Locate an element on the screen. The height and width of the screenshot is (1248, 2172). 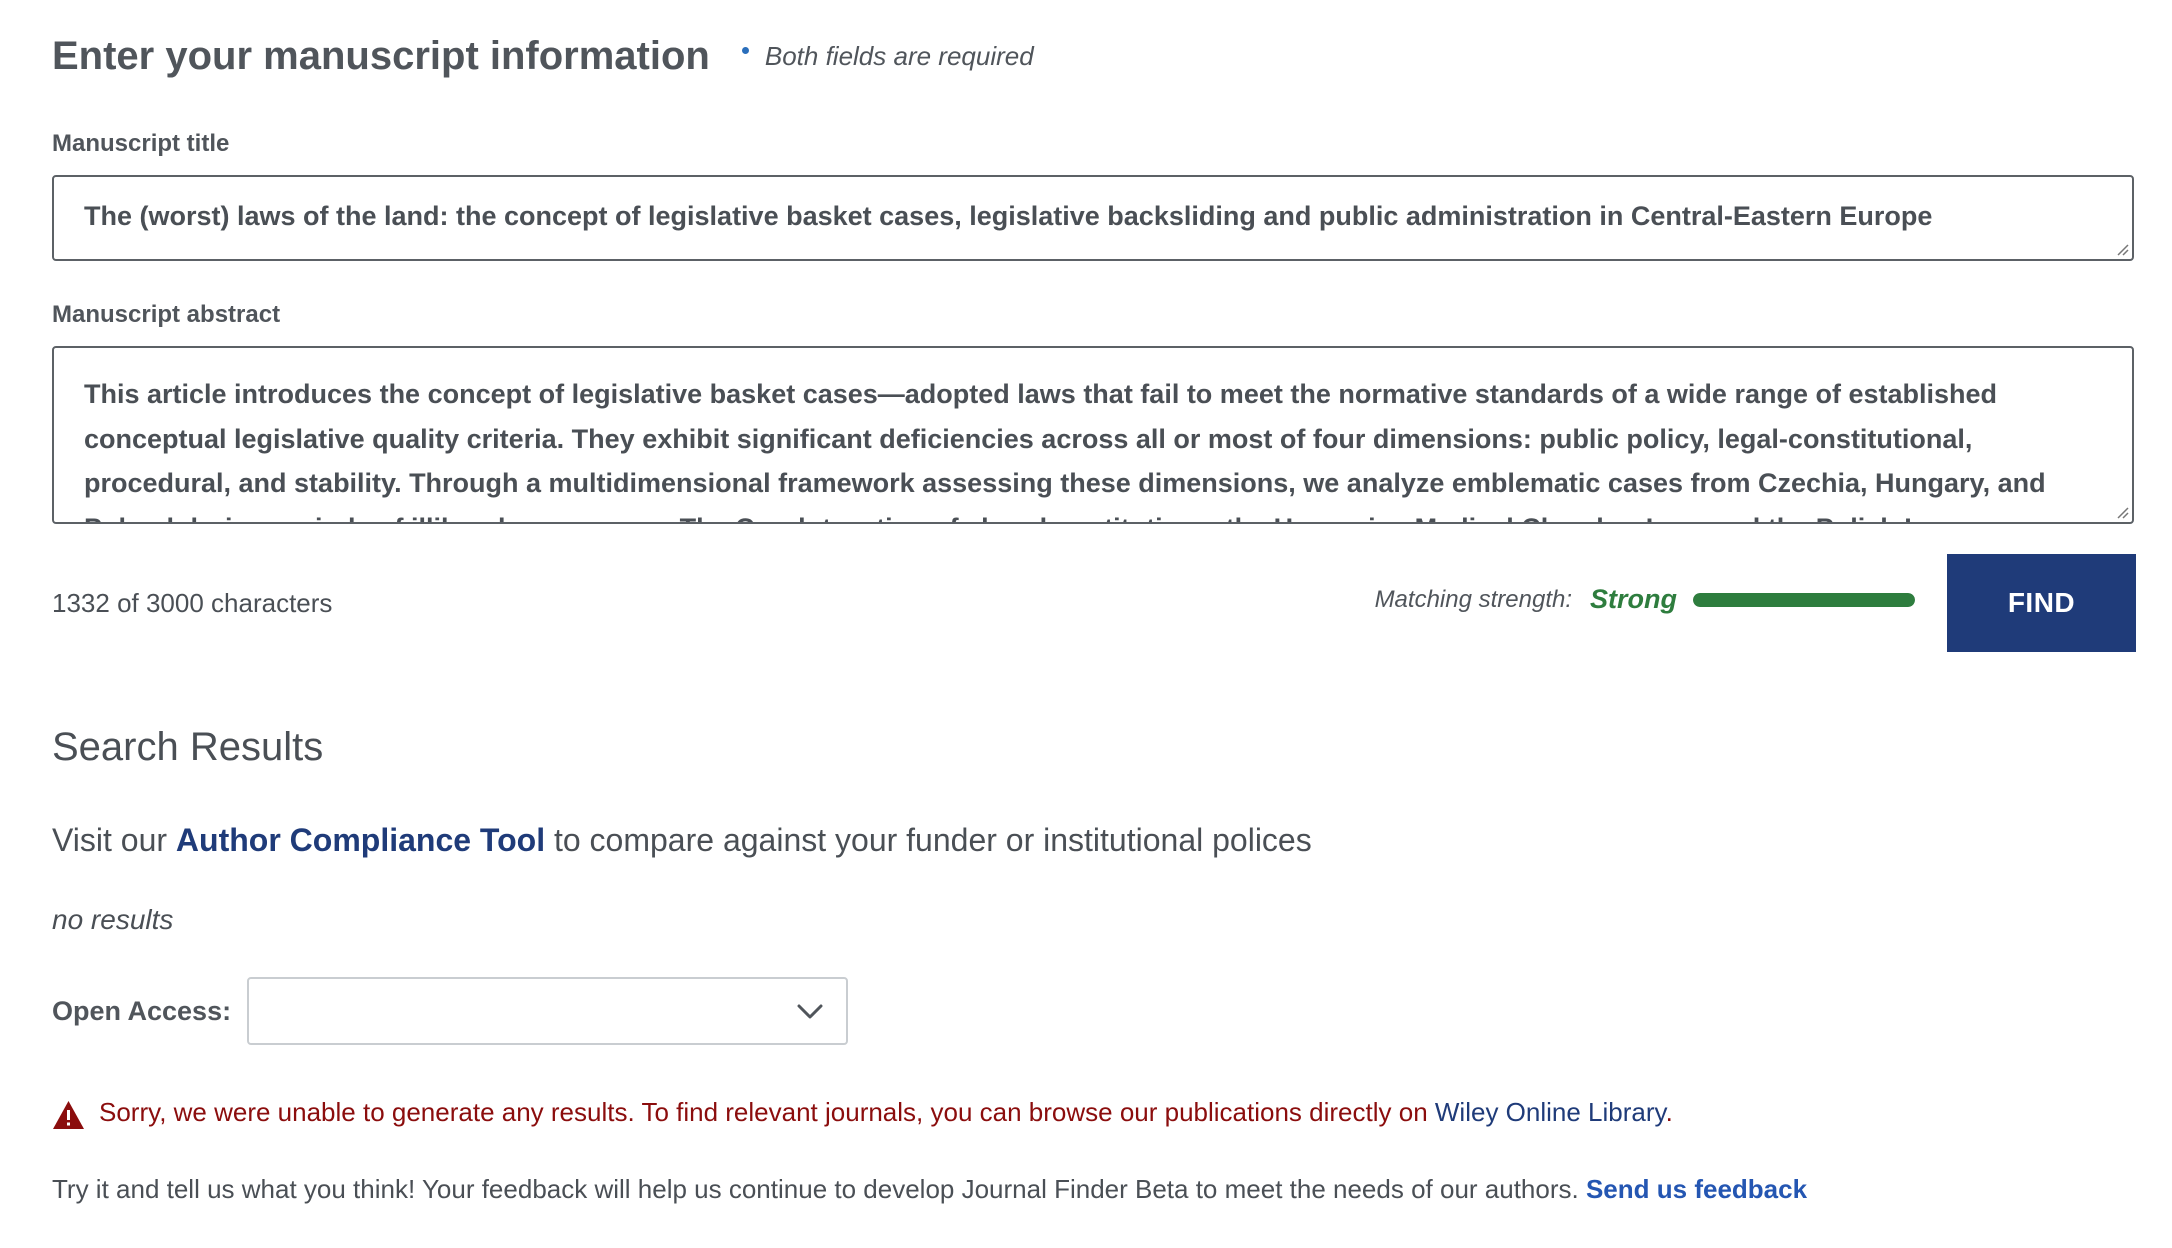
no-results-text: no results is located at coordinates (113, 919).